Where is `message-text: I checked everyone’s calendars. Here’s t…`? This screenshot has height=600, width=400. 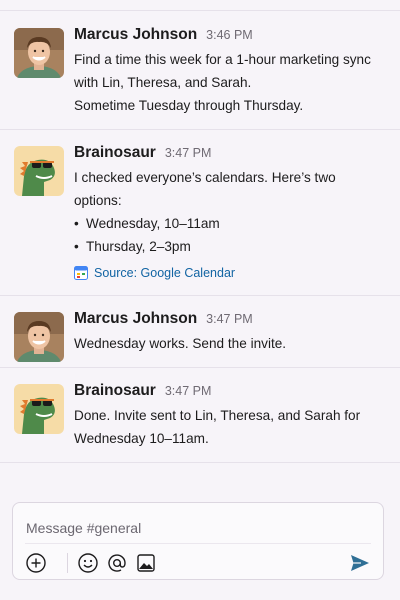
message-text: I checked everyone’s calendars. Here’s t… is located at coordinates (205, 189).